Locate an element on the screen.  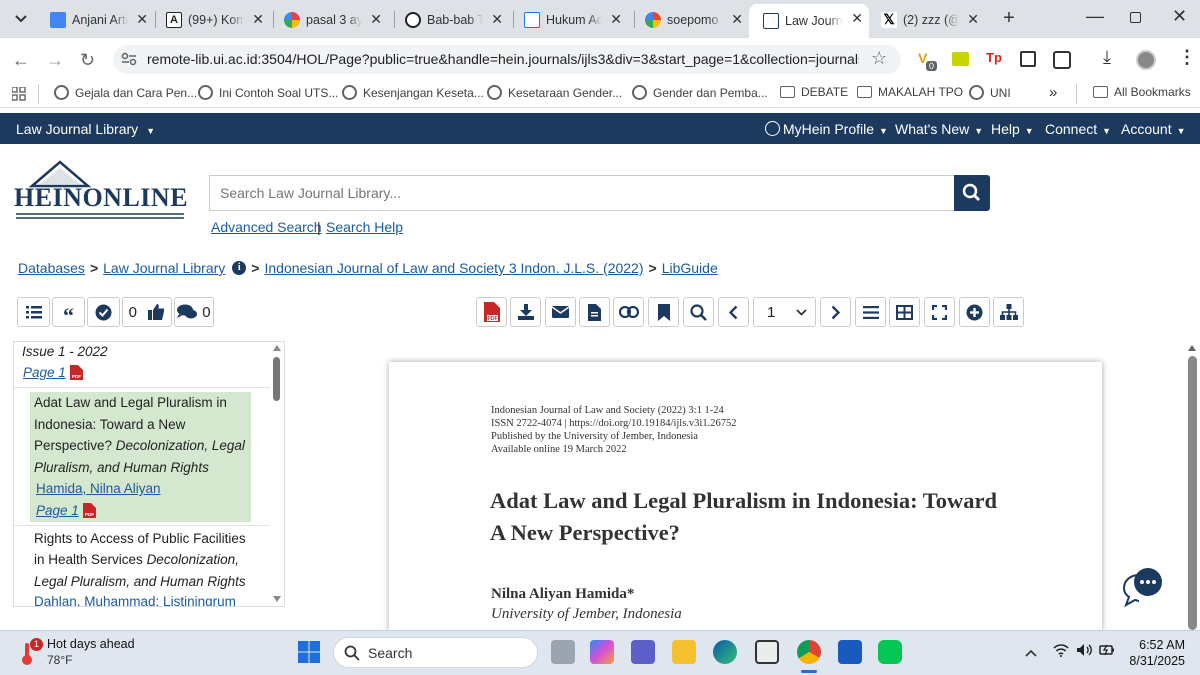
volume-icon is located at coordinates (1084, 650).